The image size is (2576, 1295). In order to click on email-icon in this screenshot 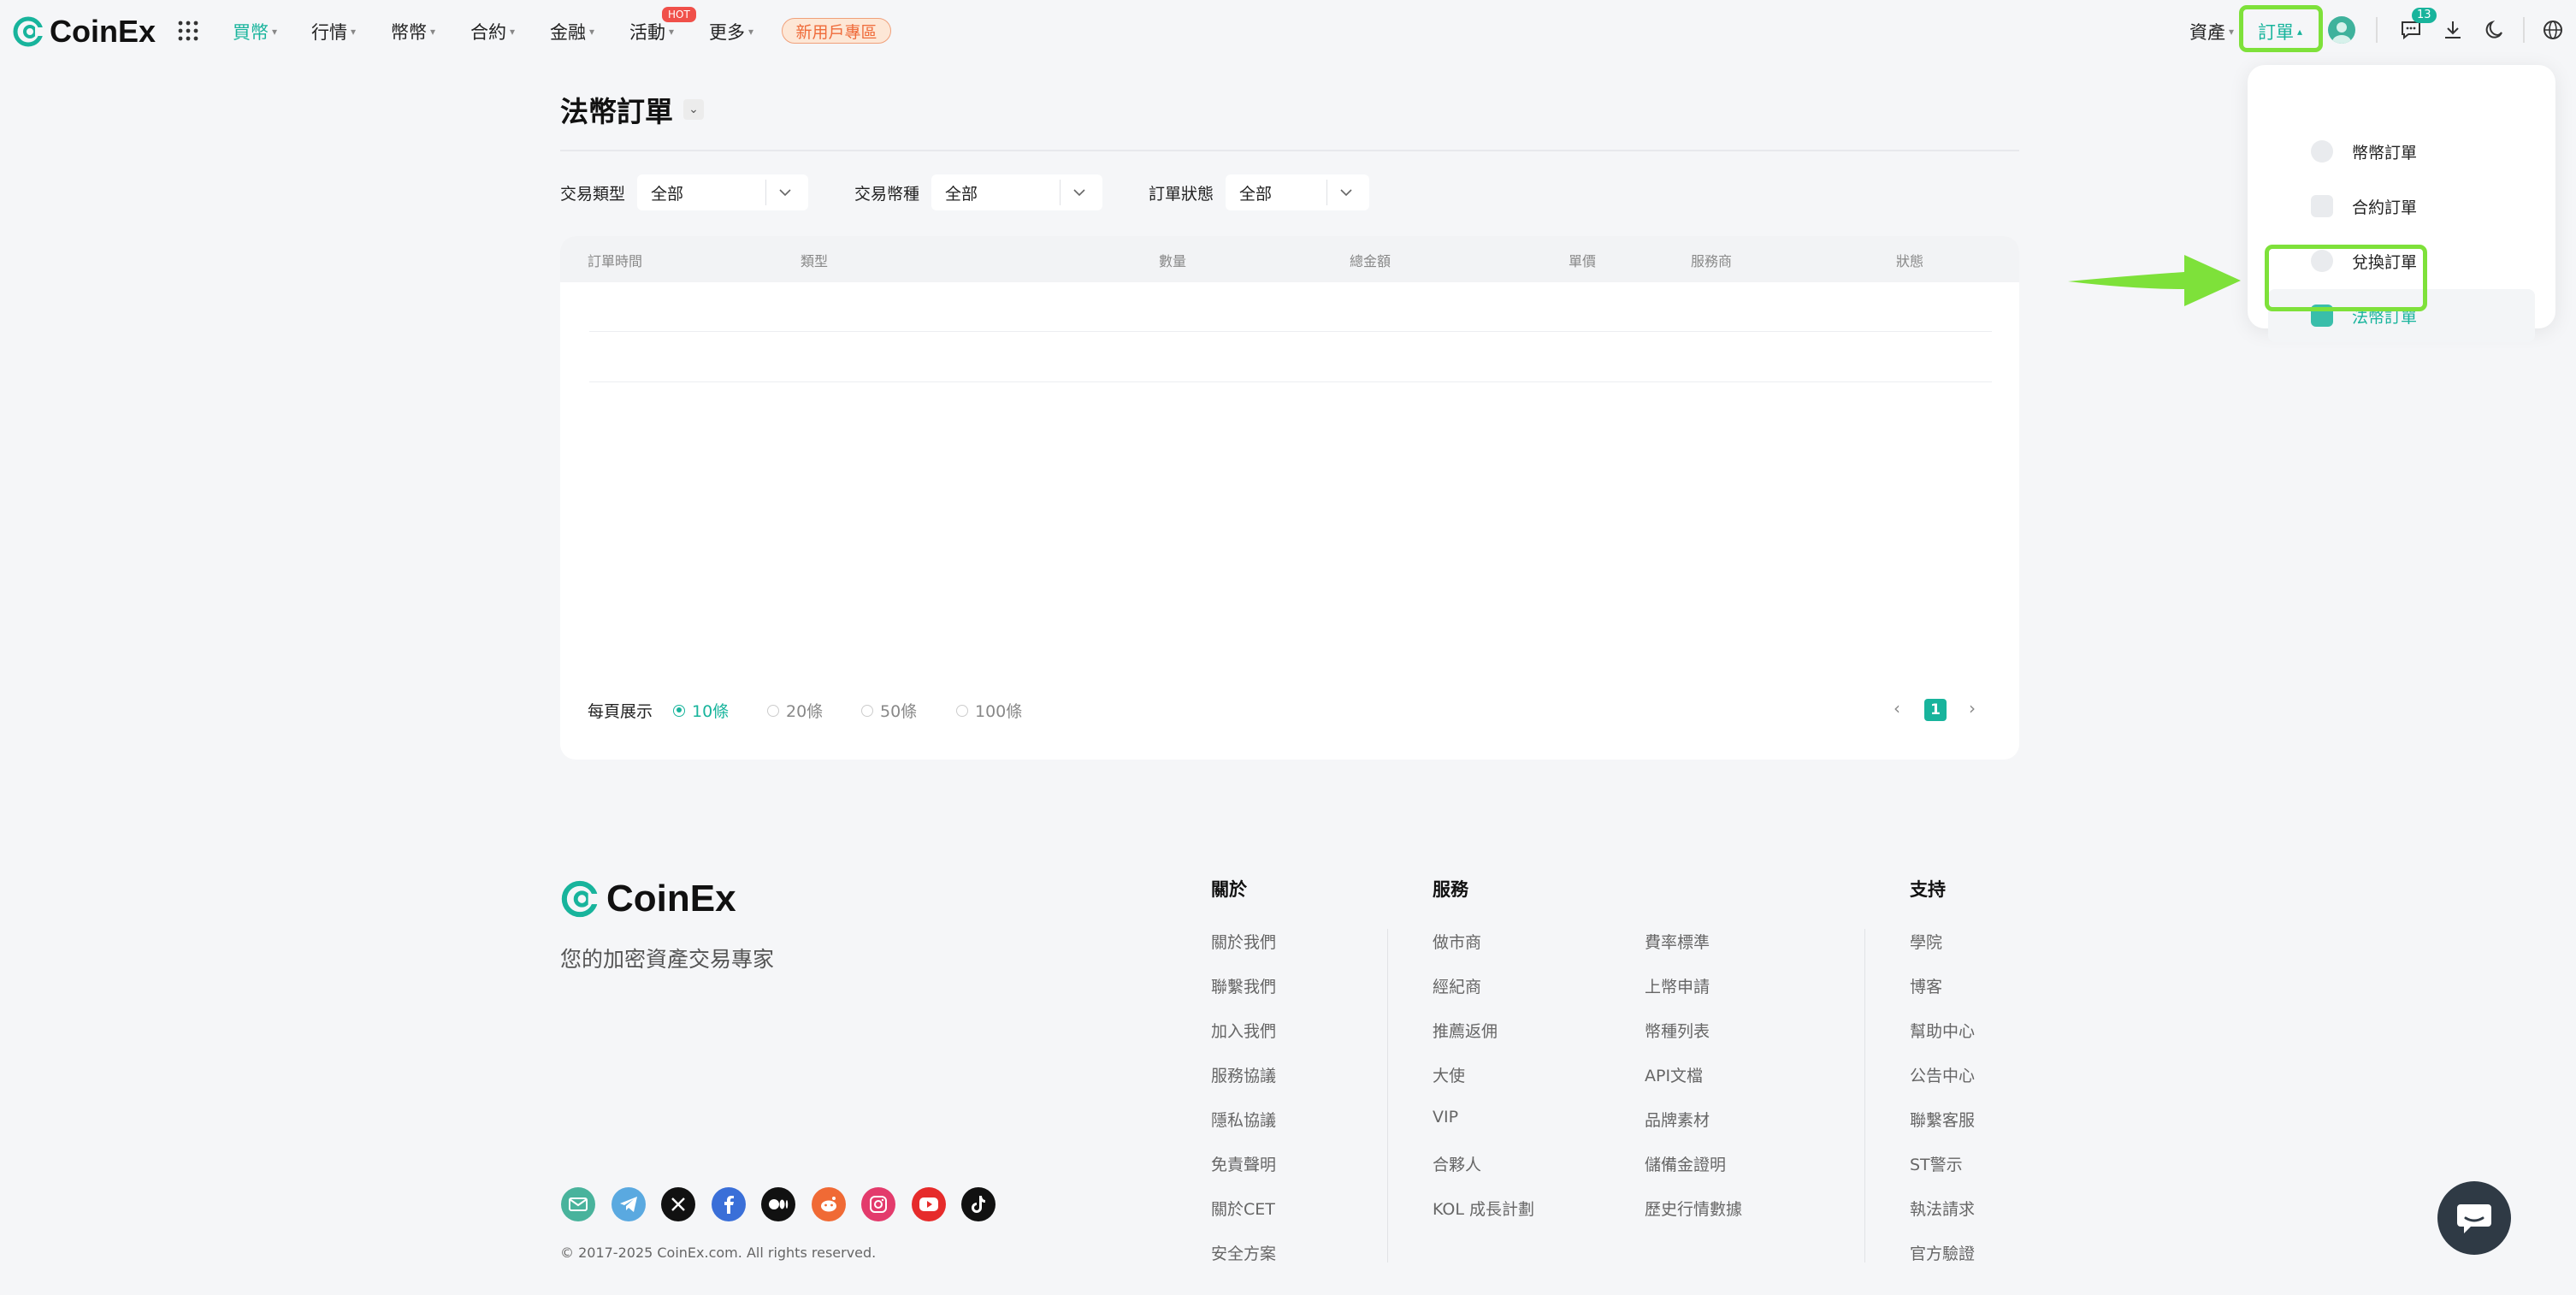, I will do `click(578, 1204)`.